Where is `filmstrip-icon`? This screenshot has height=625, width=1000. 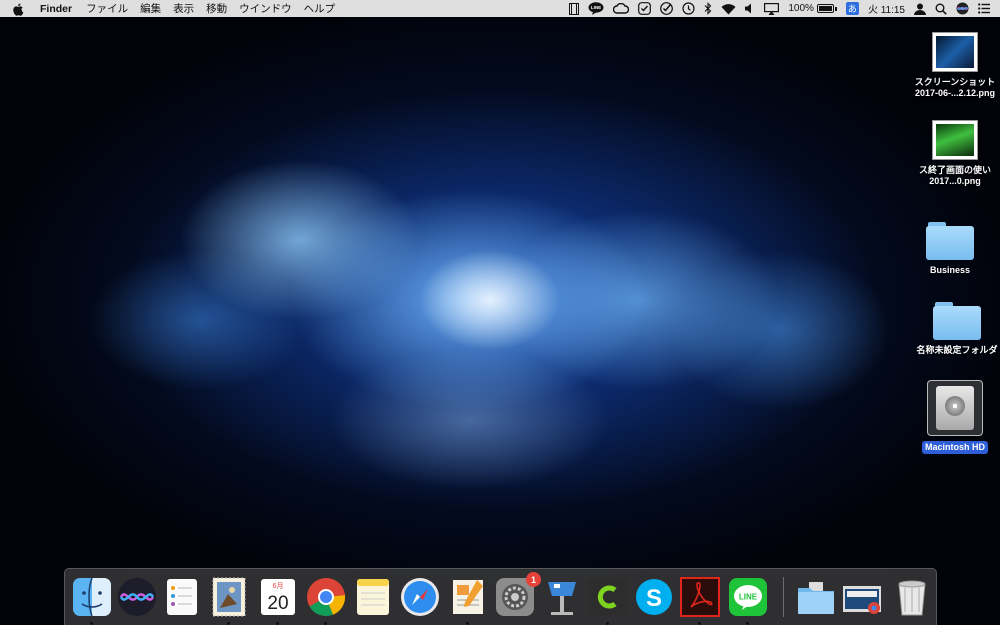 filmstrip-icon is located at coordinates (574, 8).